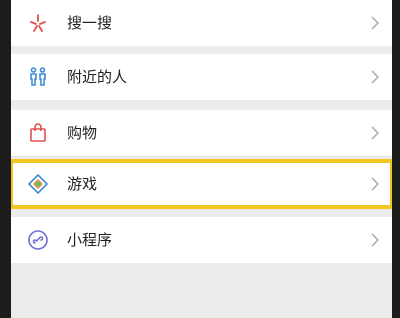  I want to click on menu-item-label: 购物, so click(82, 133).